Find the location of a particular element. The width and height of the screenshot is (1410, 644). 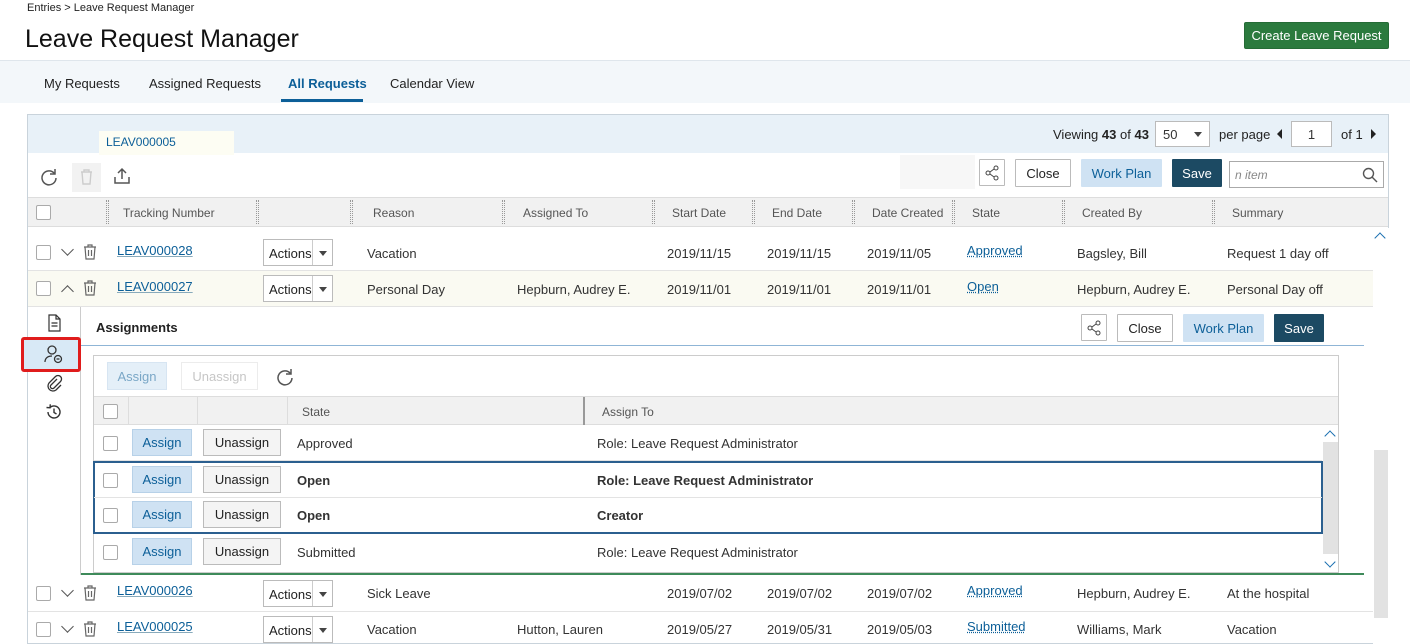

paperclip-icon is located at coordinates (54, 383).